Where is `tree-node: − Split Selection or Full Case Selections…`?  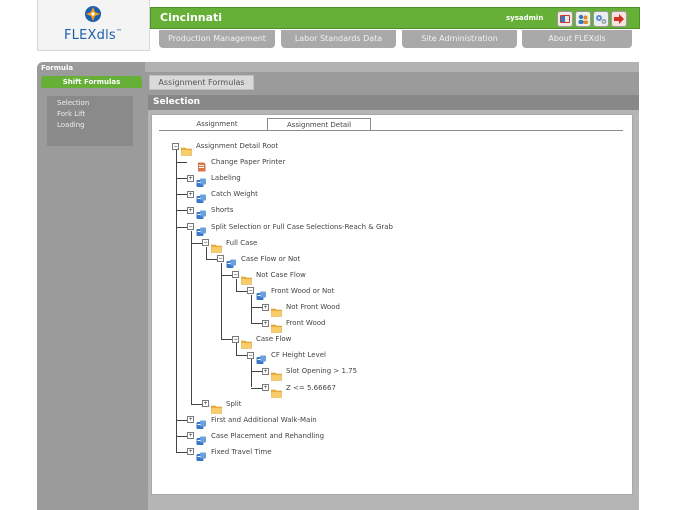 tree-node: − Split Selection or Full Case Selections… is located at coordinates (290, 228).